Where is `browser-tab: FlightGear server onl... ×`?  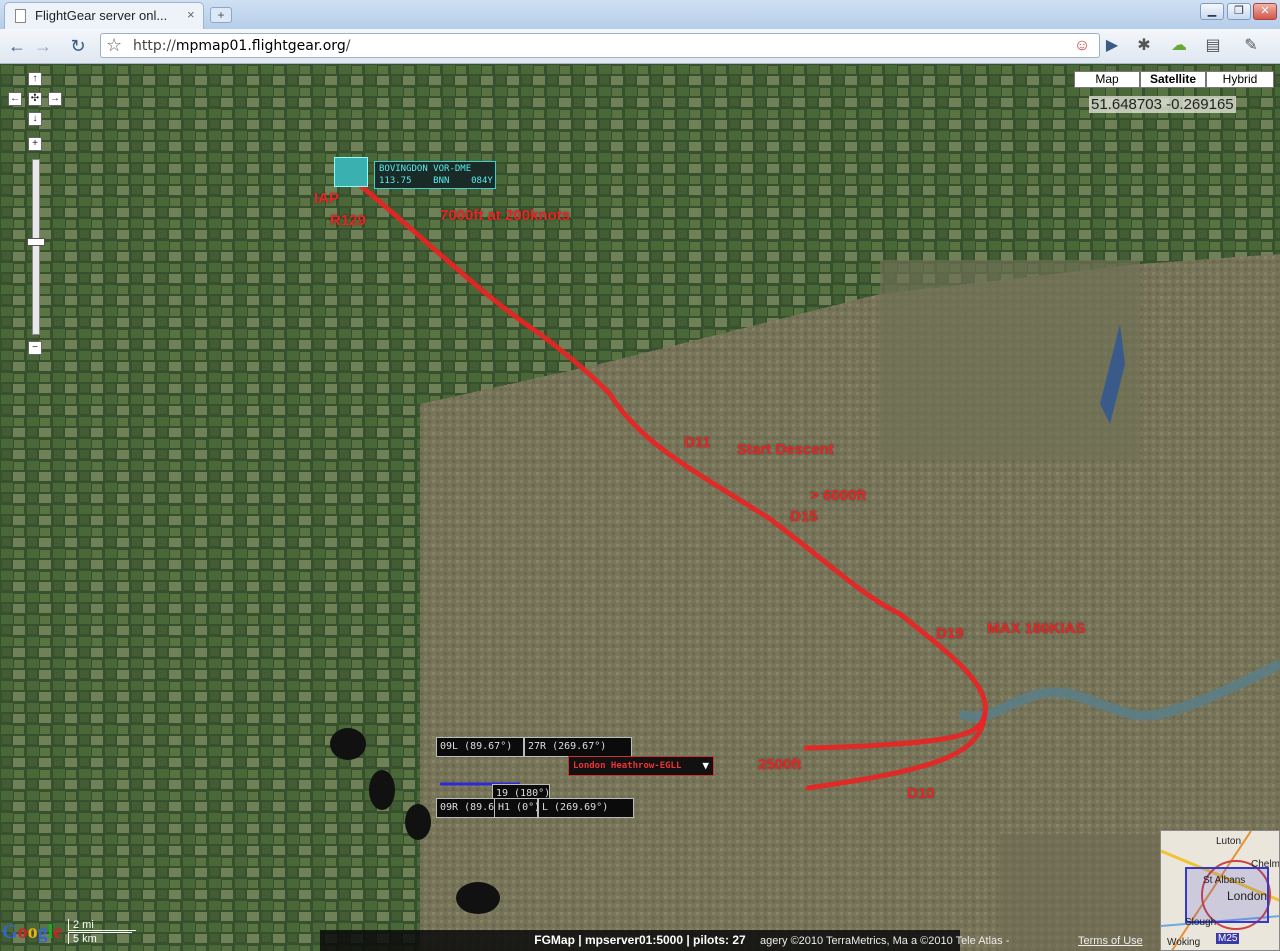
browser-tab: FlightGear server onl... × is located at coordinates (104, 15).